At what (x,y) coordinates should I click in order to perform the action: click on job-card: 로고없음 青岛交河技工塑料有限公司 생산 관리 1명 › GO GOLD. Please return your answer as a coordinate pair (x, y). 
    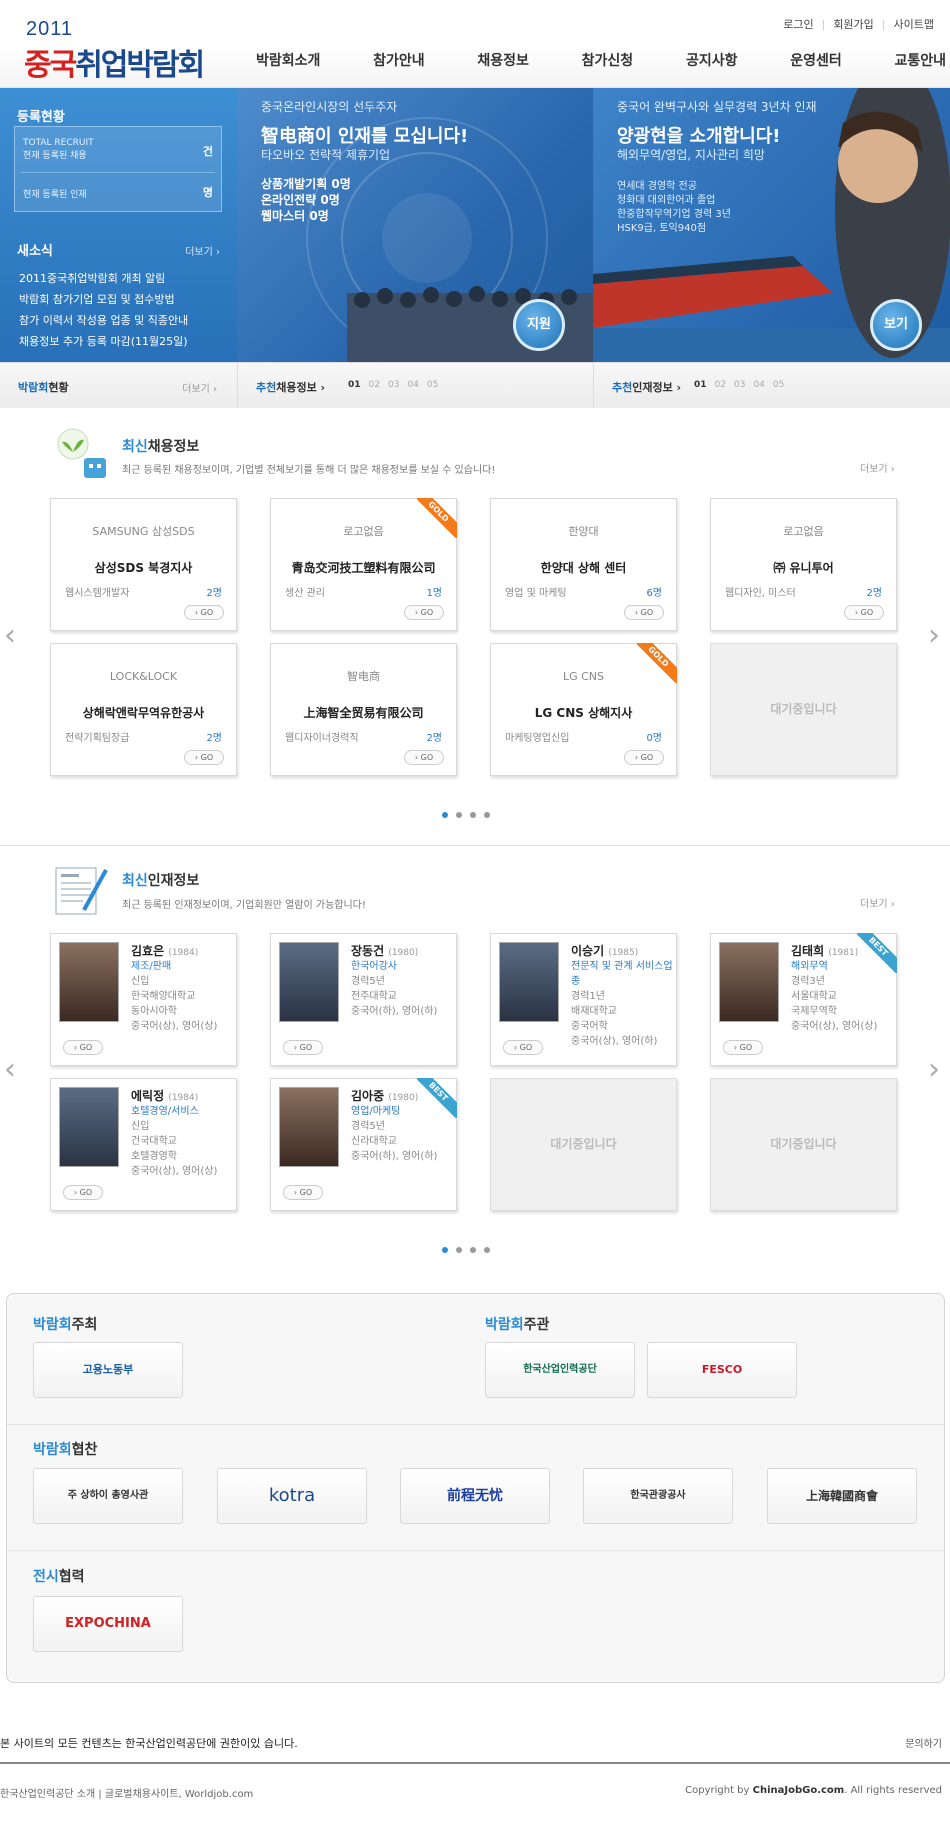
    Looking at the image, I should click on (363, 564).